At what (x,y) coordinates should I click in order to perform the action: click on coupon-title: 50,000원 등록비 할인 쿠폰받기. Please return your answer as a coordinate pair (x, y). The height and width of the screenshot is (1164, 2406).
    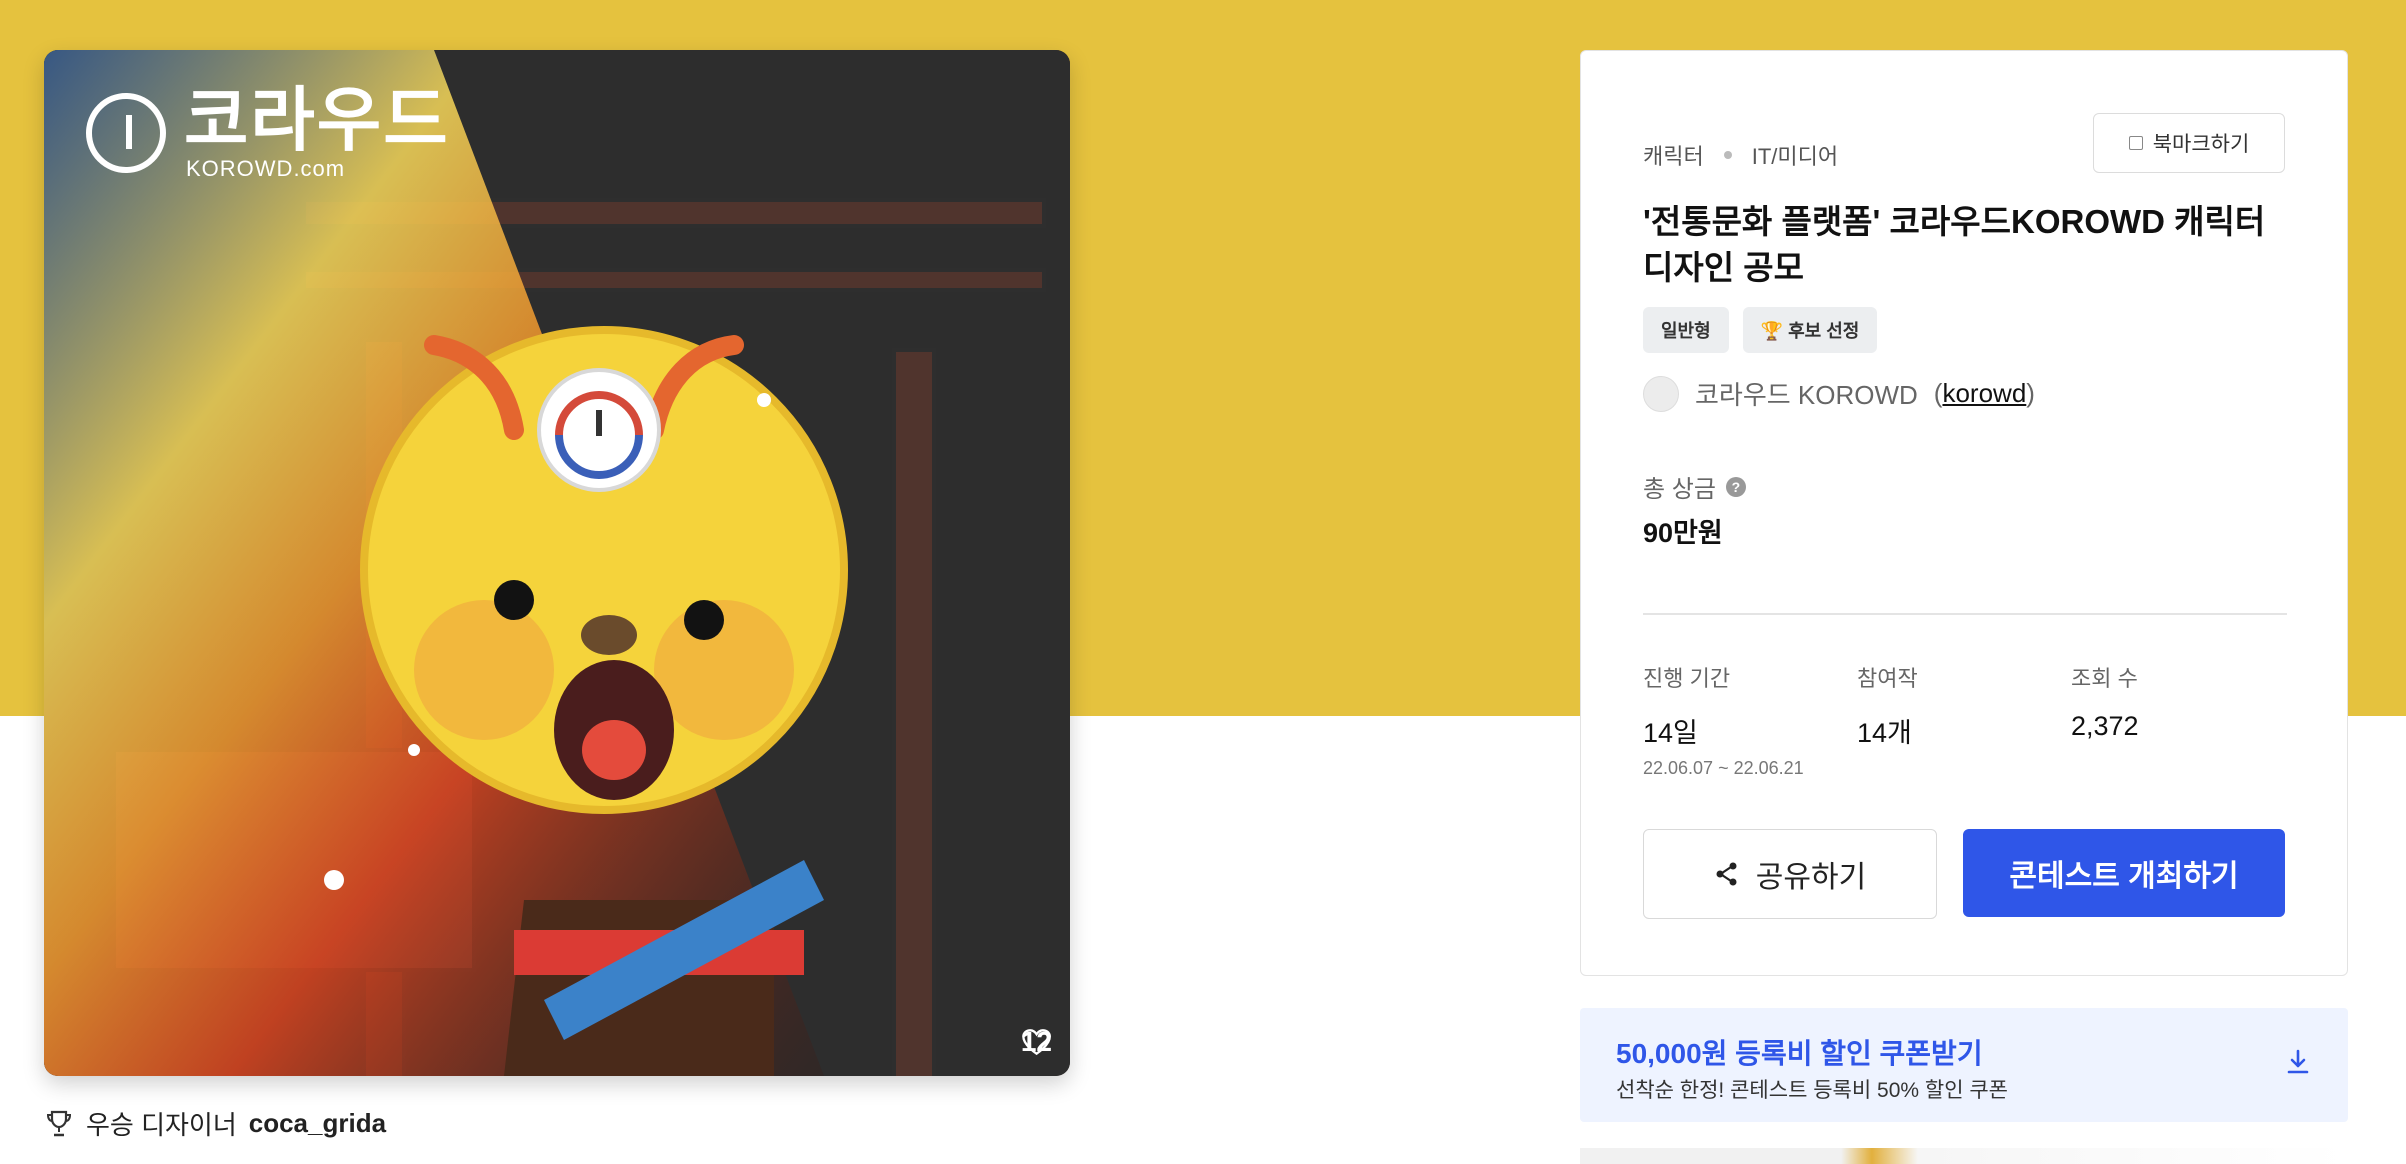
    Looking at the image, I should click on (1799, 1053).